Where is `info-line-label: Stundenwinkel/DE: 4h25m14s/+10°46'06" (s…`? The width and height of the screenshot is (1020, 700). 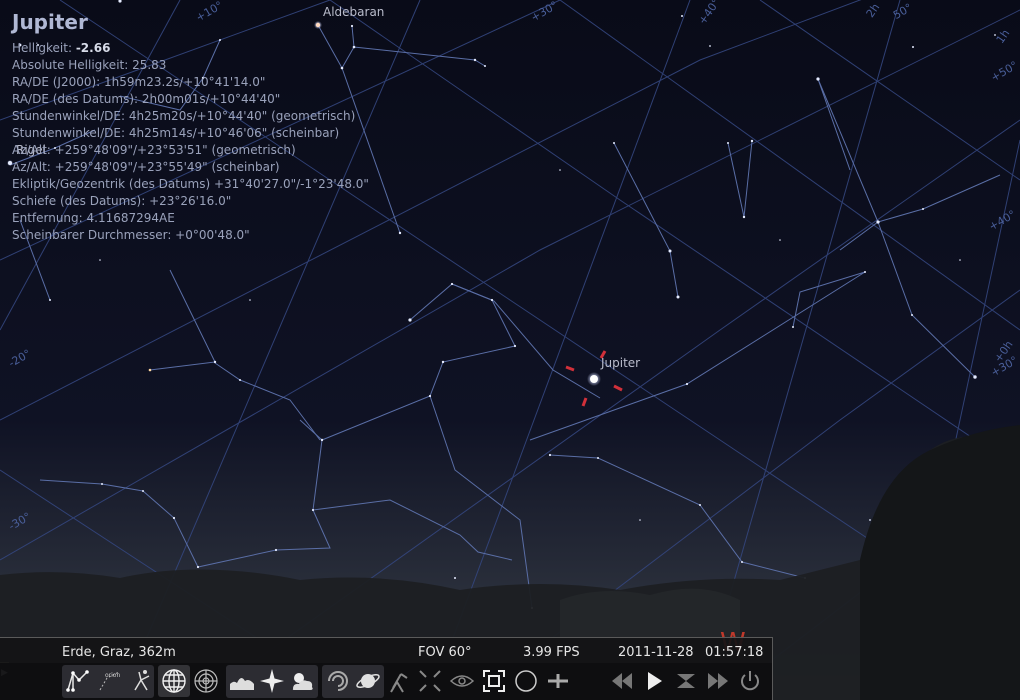 info-line-label: Stundenwinkel/DE: 4h25m14s/+10°46'06" (s… is located at coordinates (176, 133).